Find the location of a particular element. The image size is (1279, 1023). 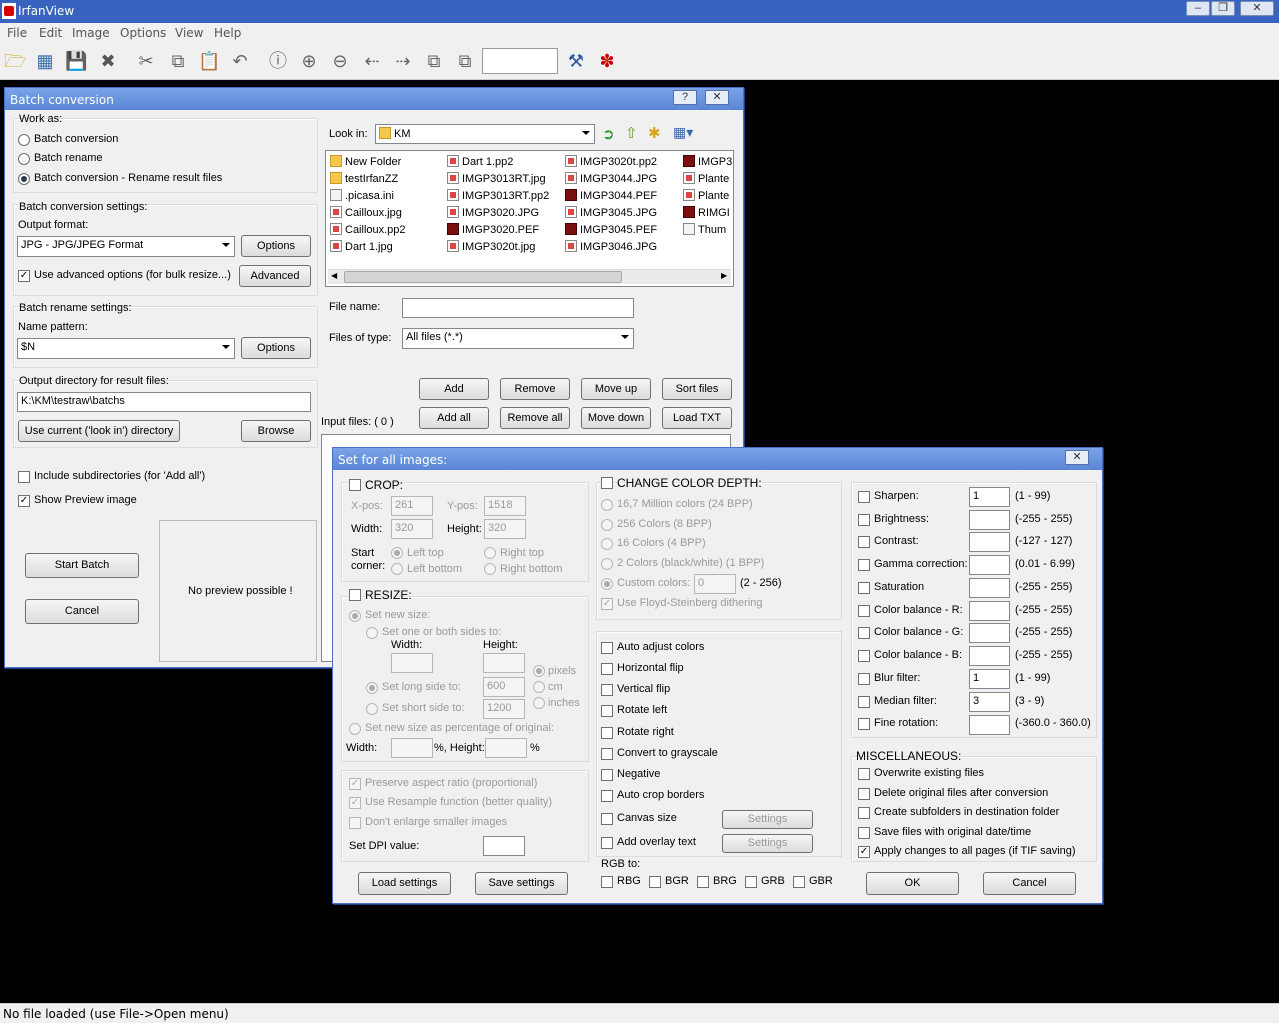

balance-b-checkbox is located at coordinates (864, 656).